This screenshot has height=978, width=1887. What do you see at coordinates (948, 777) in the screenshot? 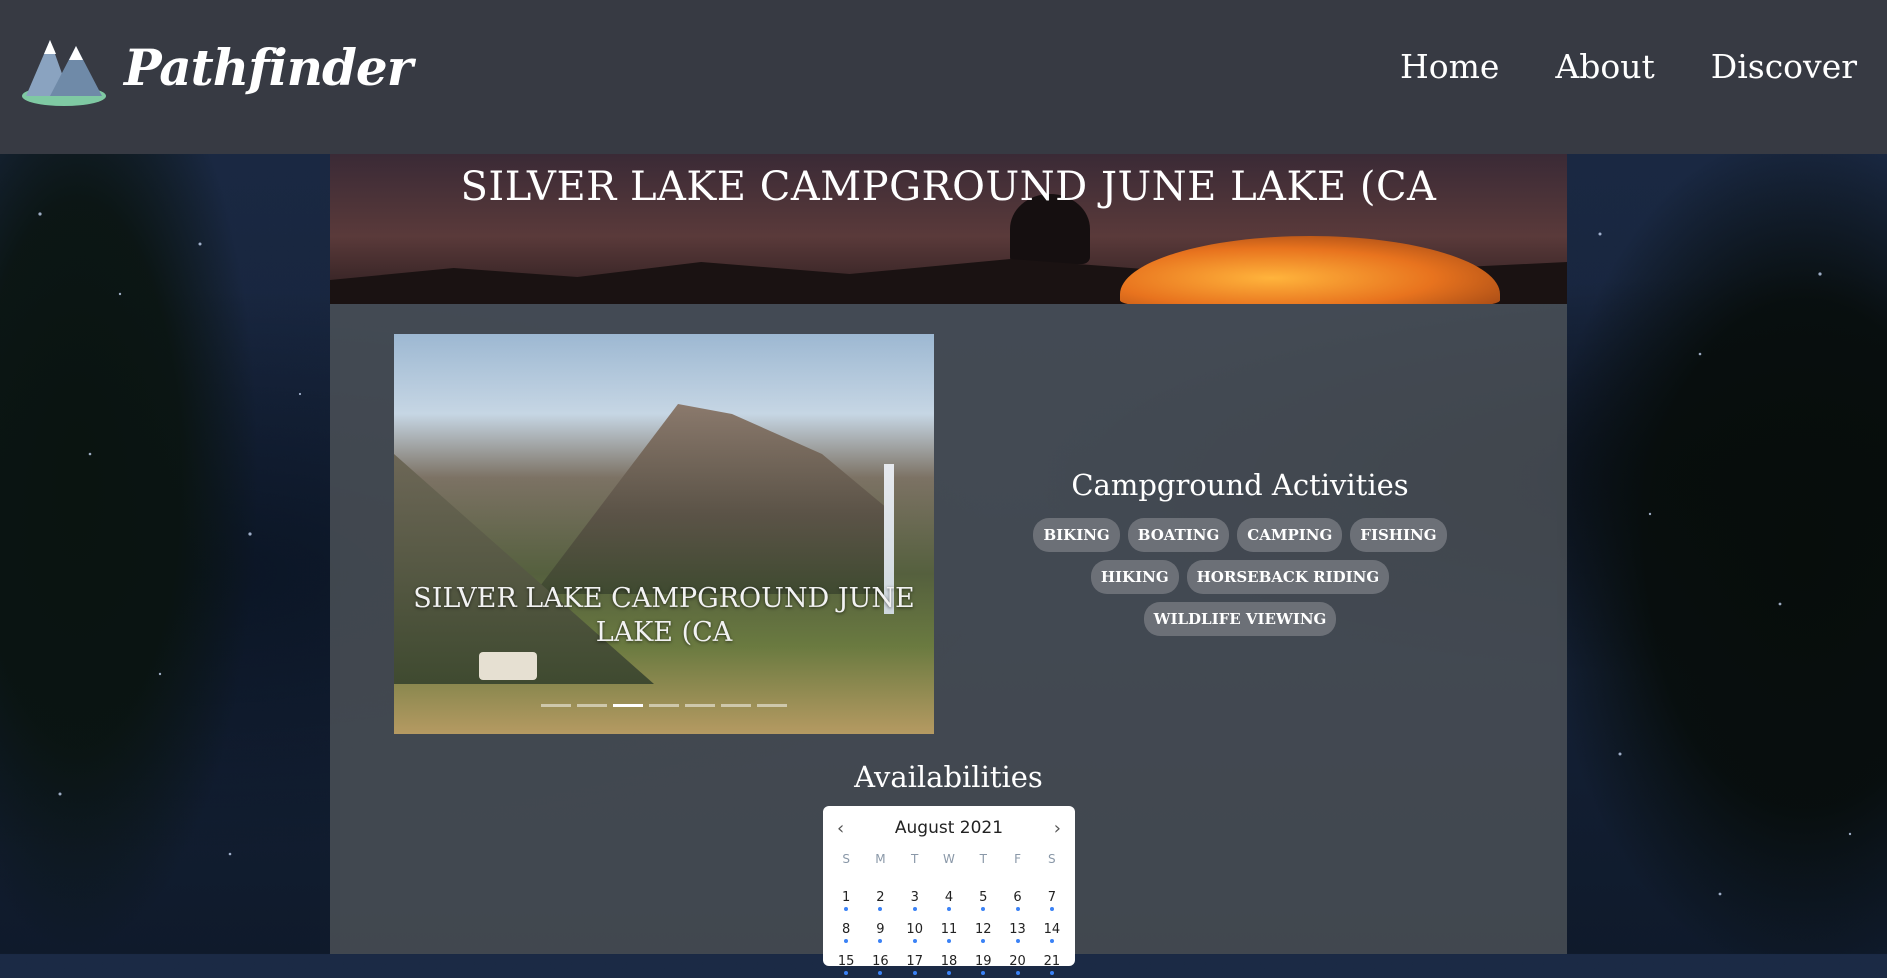
I see `availabilities-heading: Availabilities` at bounding box center [948, 777].